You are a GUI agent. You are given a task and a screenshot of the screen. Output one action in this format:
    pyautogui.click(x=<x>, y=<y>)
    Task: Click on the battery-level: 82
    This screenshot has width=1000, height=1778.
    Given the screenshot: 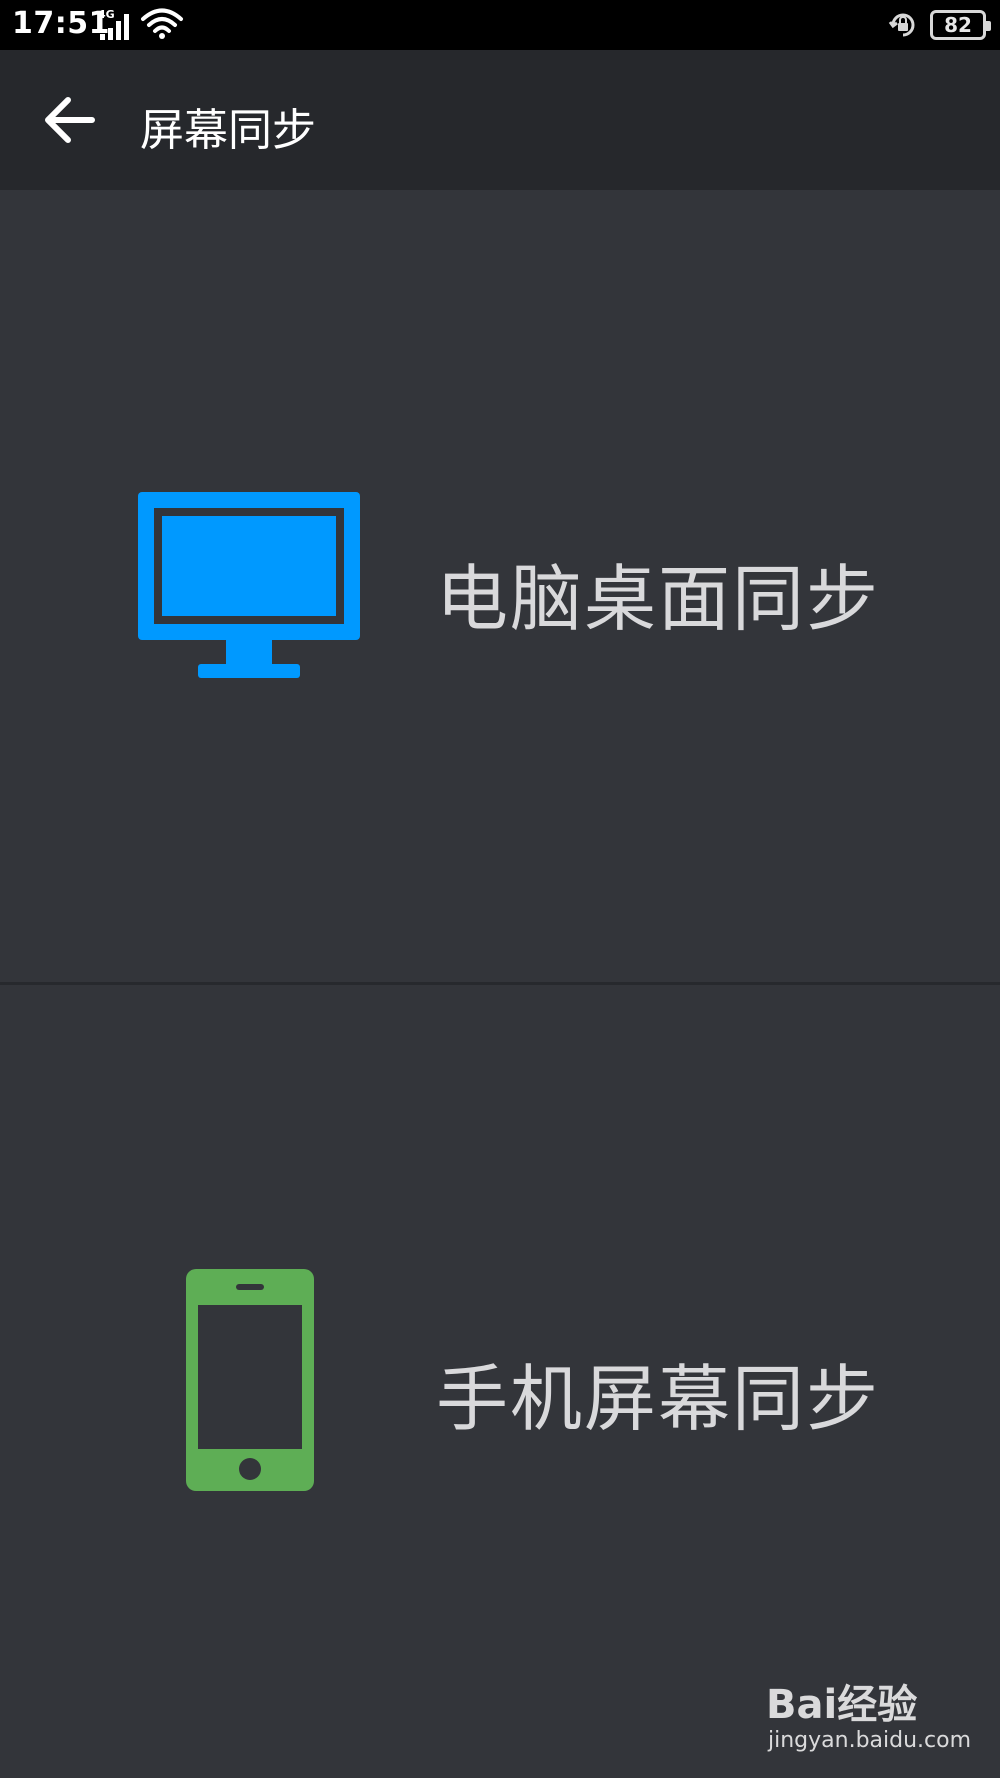 What is the action you would take?
    pyautogui.click(x=958, y=25)
    